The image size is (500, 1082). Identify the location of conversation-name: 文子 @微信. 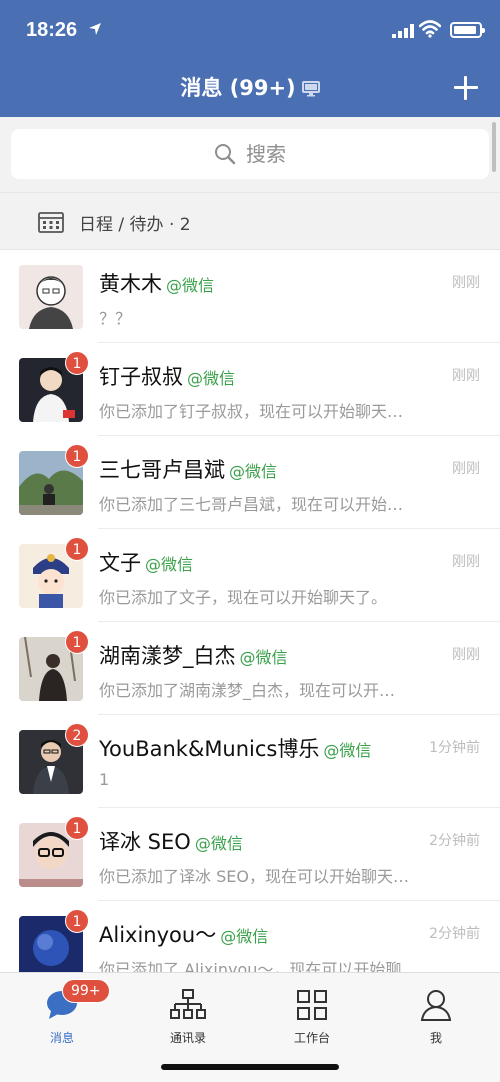
(146, 563).